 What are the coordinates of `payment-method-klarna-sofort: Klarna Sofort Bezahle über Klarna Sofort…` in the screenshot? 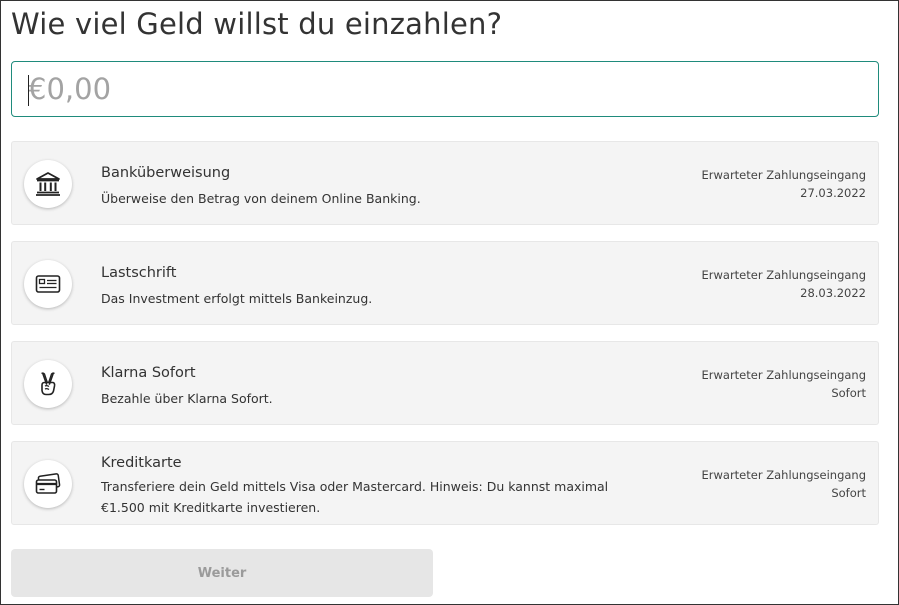 It's located at (445, 383).